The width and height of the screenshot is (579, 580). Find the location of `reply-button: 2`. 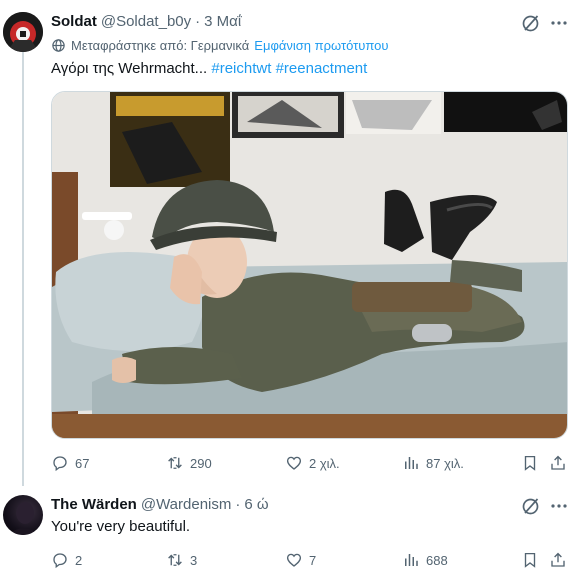

reply-button: 2 is located at coordinates (66, 560).